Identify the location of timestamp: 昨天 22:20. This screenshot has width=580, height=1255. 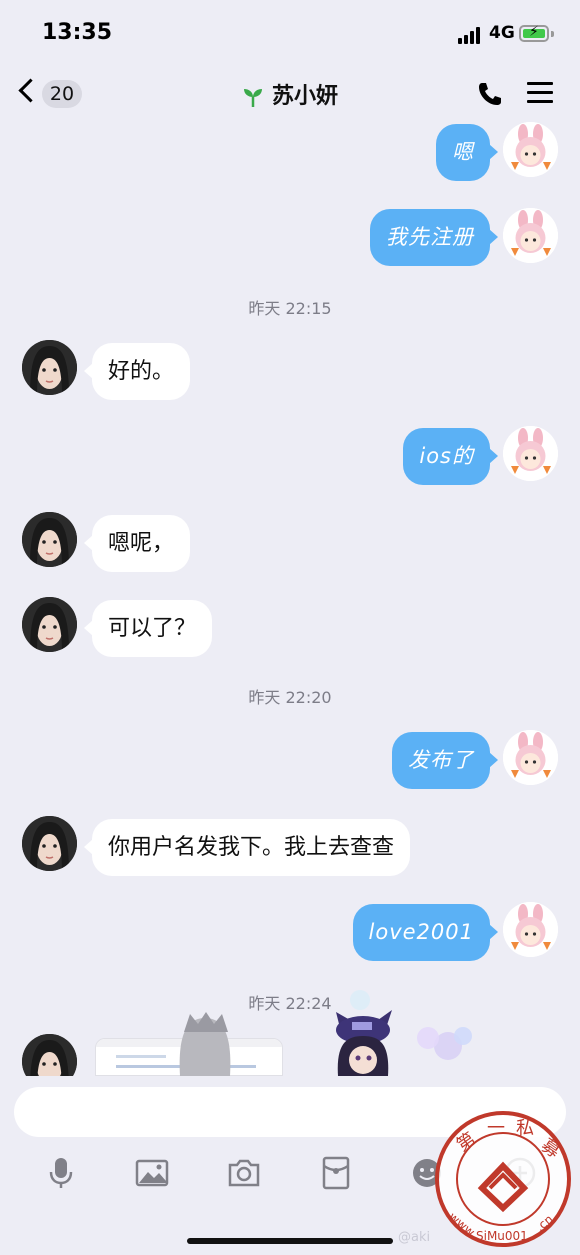
(290, 697).